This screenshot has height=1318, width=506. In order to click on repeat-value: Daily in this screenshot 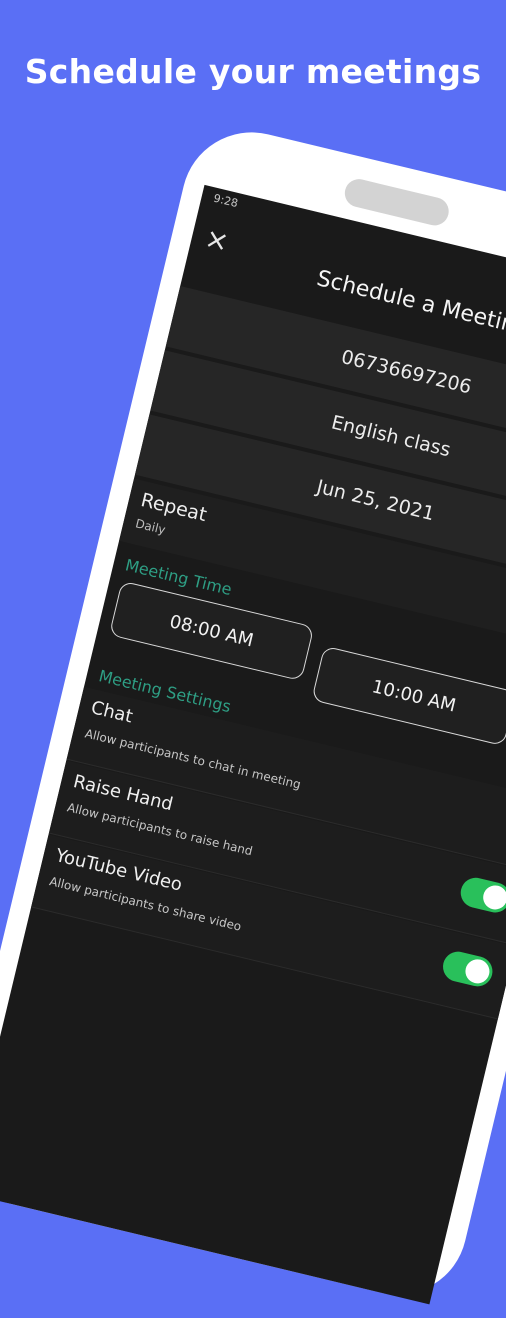, I will do `click(150, 527)`.